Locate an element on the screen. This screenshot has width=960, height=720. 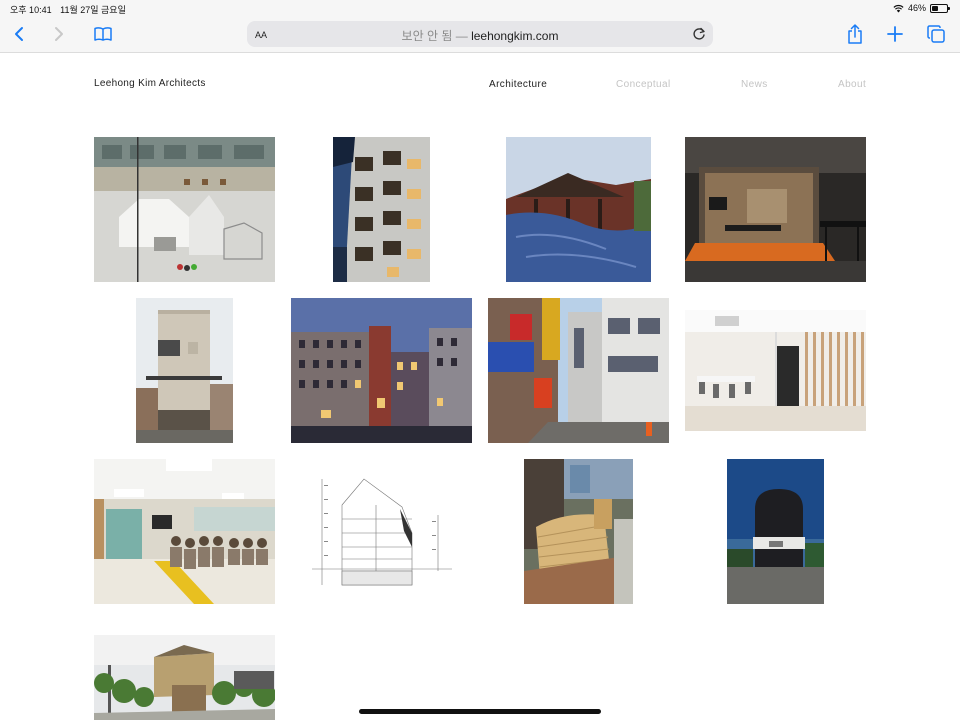
status-left: 오후 10:41 11월 27일 금요일 is located at coordinates (71, 9).